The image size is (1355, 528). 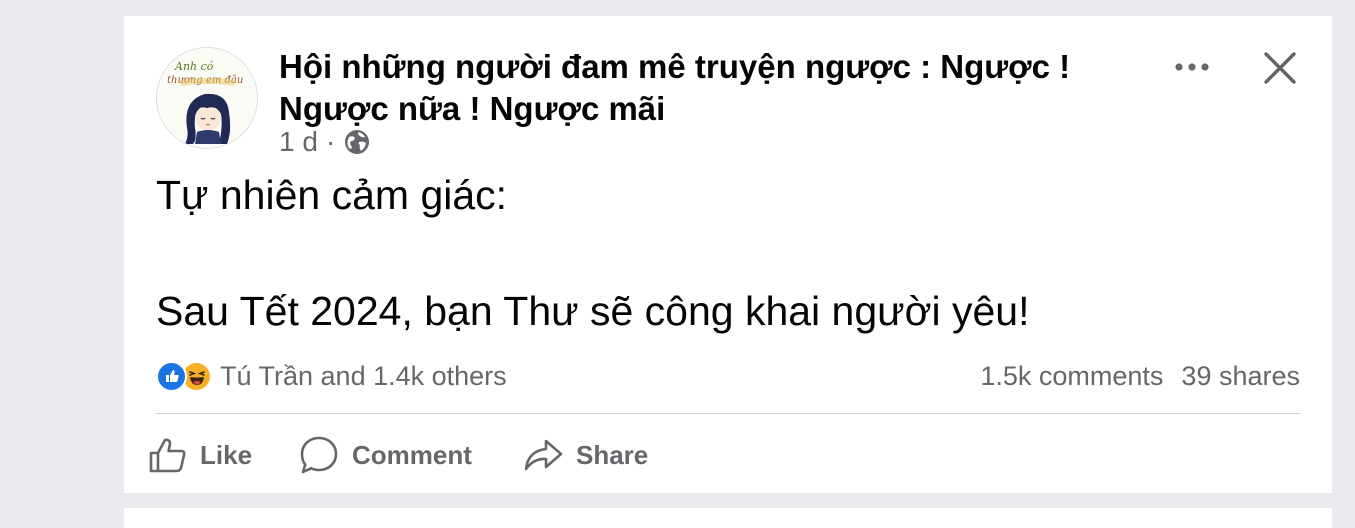 I want to click on post-meta: 1 d ·, so click(x=325, y=142).